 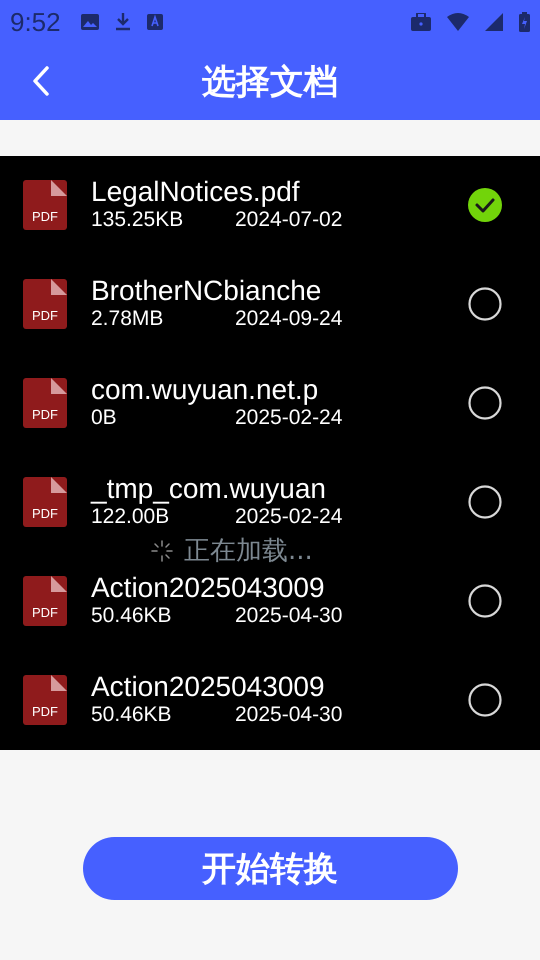 What do you see at coordinates (288, 220) in the screenshot?
I see `file-date: 2024-07-02` at bounding box center [288, 220].